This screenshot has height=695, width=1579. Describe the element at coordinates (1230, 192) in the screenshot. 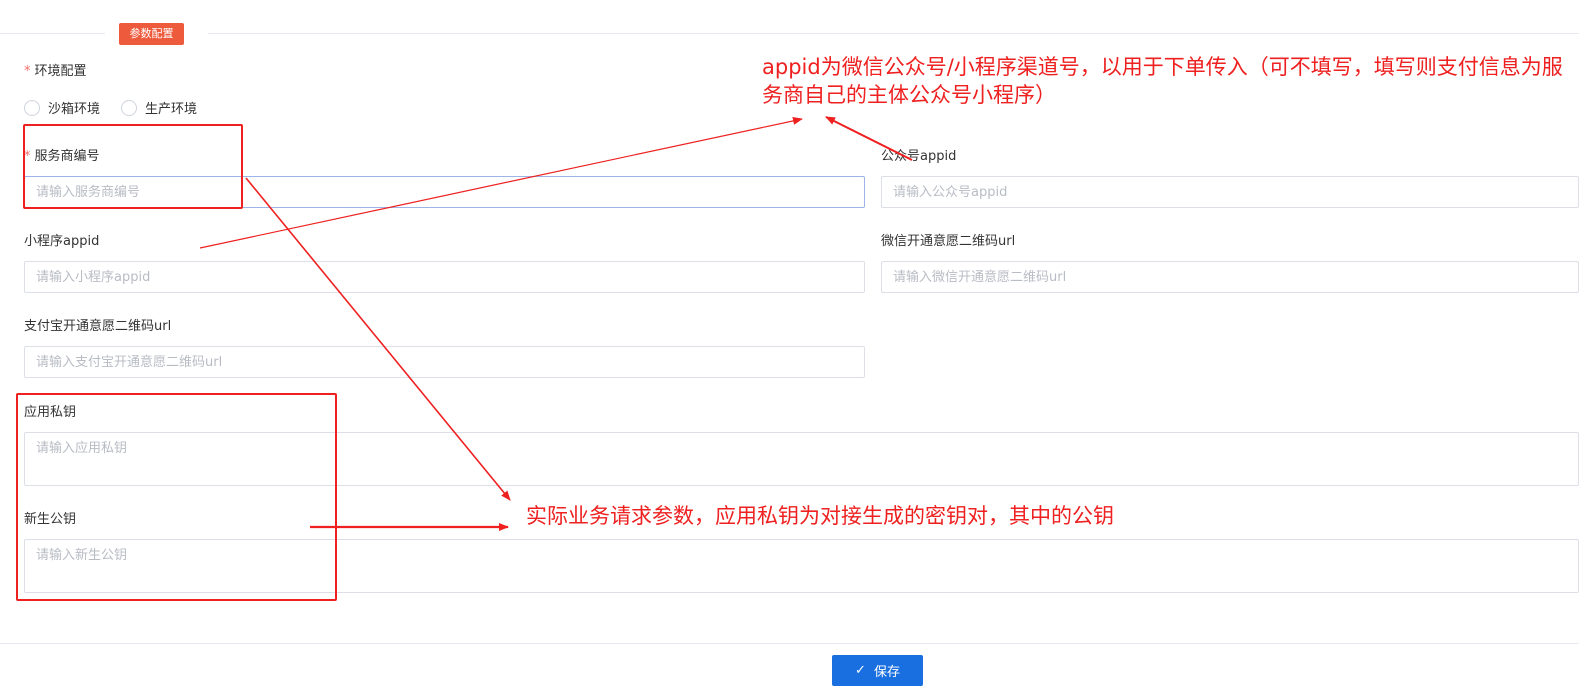

I see `official-appid-input` at that location.